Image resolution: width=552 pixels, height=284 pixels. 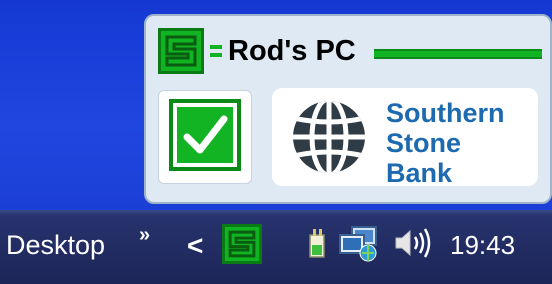 I want to click on tray-expand-icon: <, so click(x=195, y=246).